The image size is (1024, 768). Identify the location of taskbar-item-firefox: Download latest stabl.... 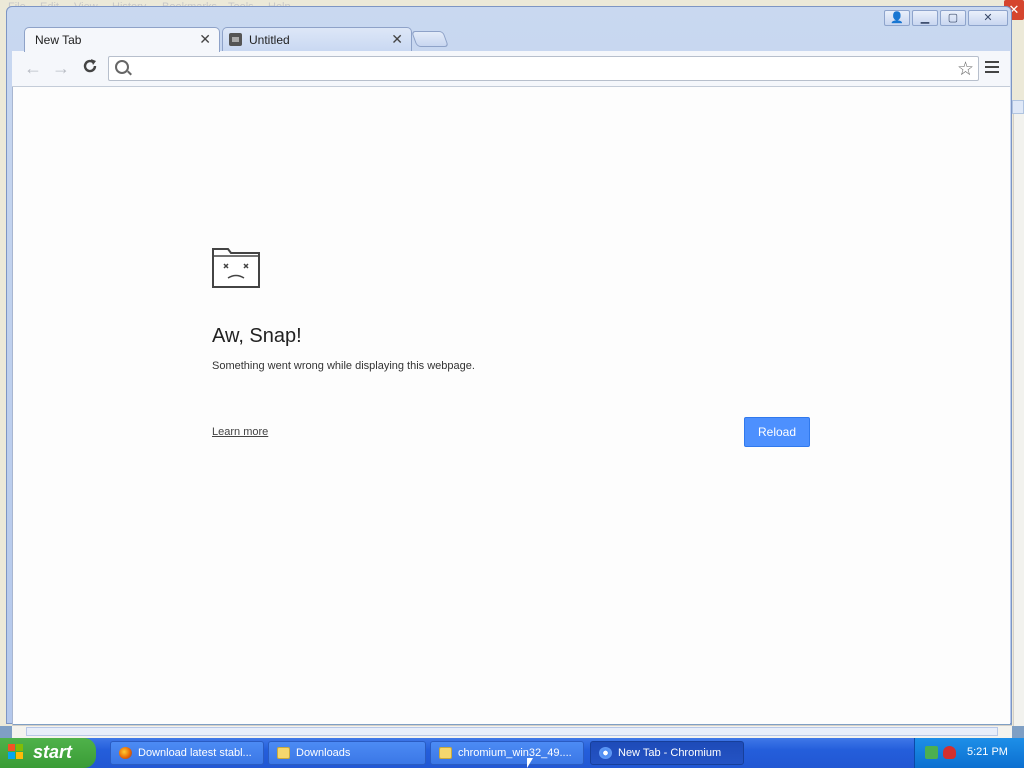
(187, 753).